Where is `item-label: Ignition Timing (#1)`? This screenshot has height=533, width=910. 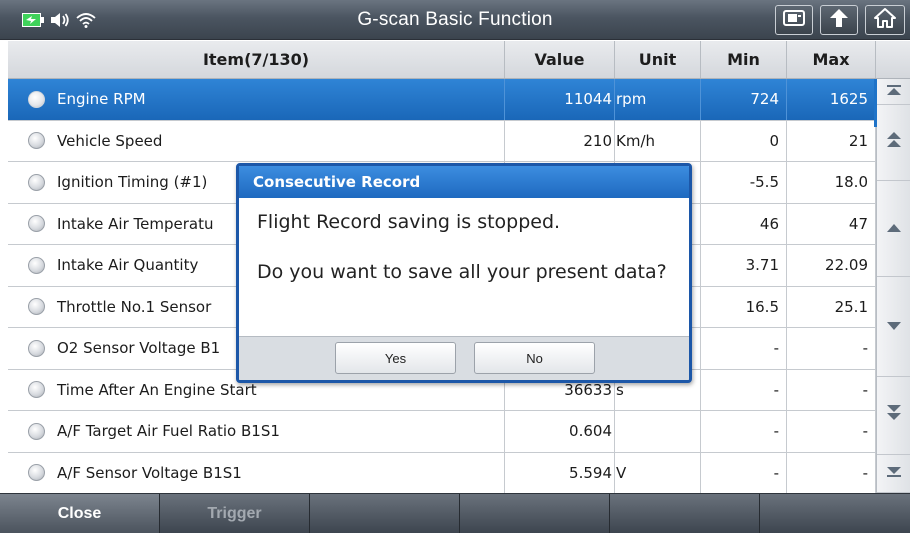 item-label: Ignition Timing (#1) is located at coordinates (132, 182).